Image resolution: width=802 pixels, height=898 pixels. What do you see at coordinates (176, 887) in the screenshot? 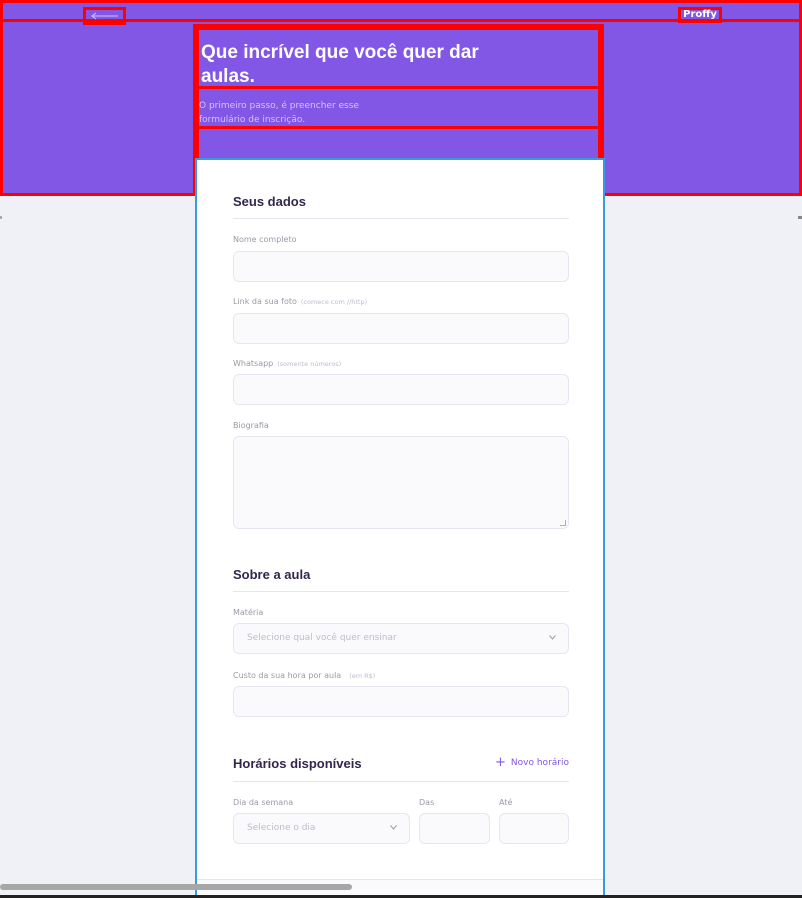
I see `horizontal-scrollbar` at bounding box center [176, 887].